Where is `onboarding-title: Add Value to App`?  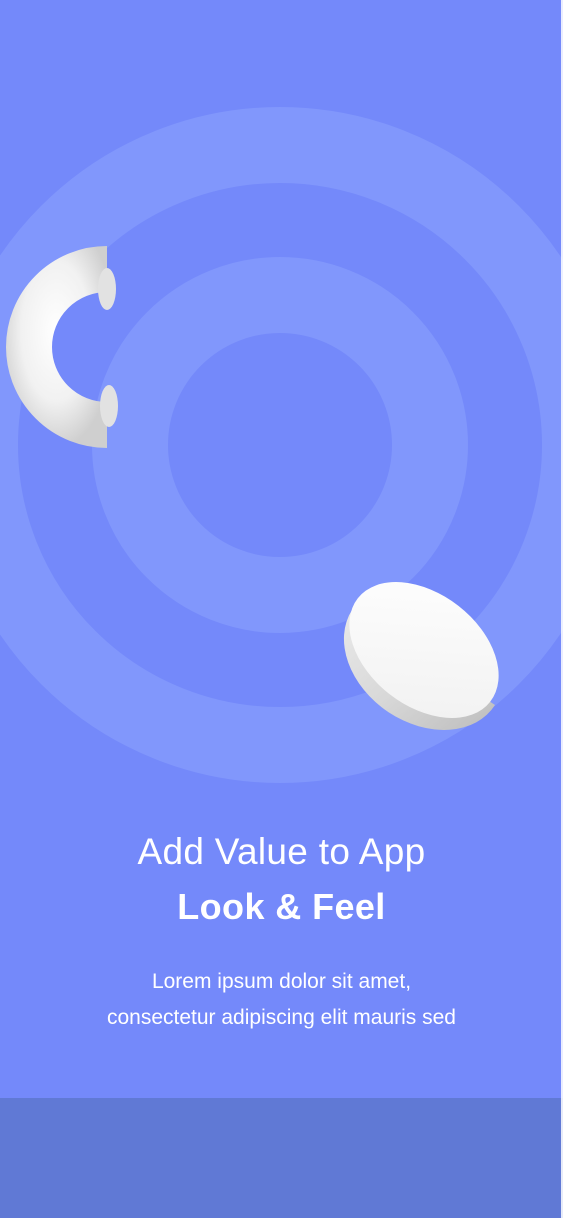 onboarding-title: Add Value to App is located at coordinates (281, 851).